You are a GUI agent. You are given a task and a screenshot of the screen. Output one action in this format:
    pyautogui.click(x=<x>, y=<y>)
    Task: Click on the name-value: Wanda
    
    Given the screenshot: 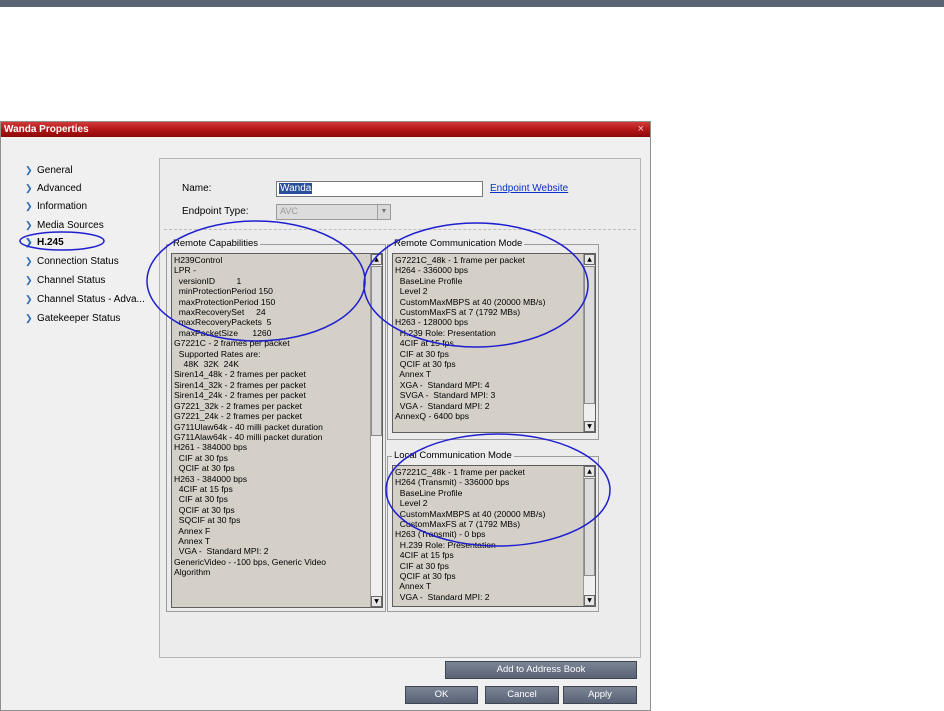 What is the action you would take?
    pyautogui.click(x=296, y=188)
    